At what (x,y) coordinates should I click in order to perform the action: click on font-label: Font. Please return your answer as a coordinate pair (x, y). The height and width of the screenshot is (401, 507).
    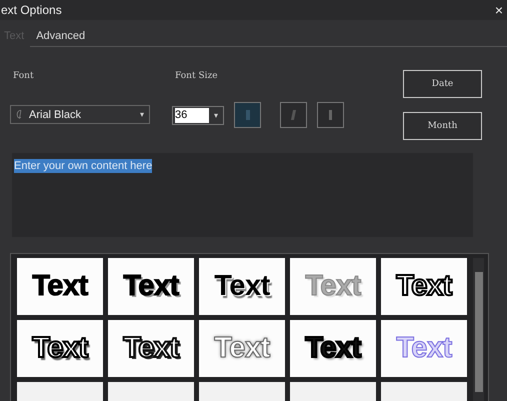
    Looking at the image, I should click on (24, 77).